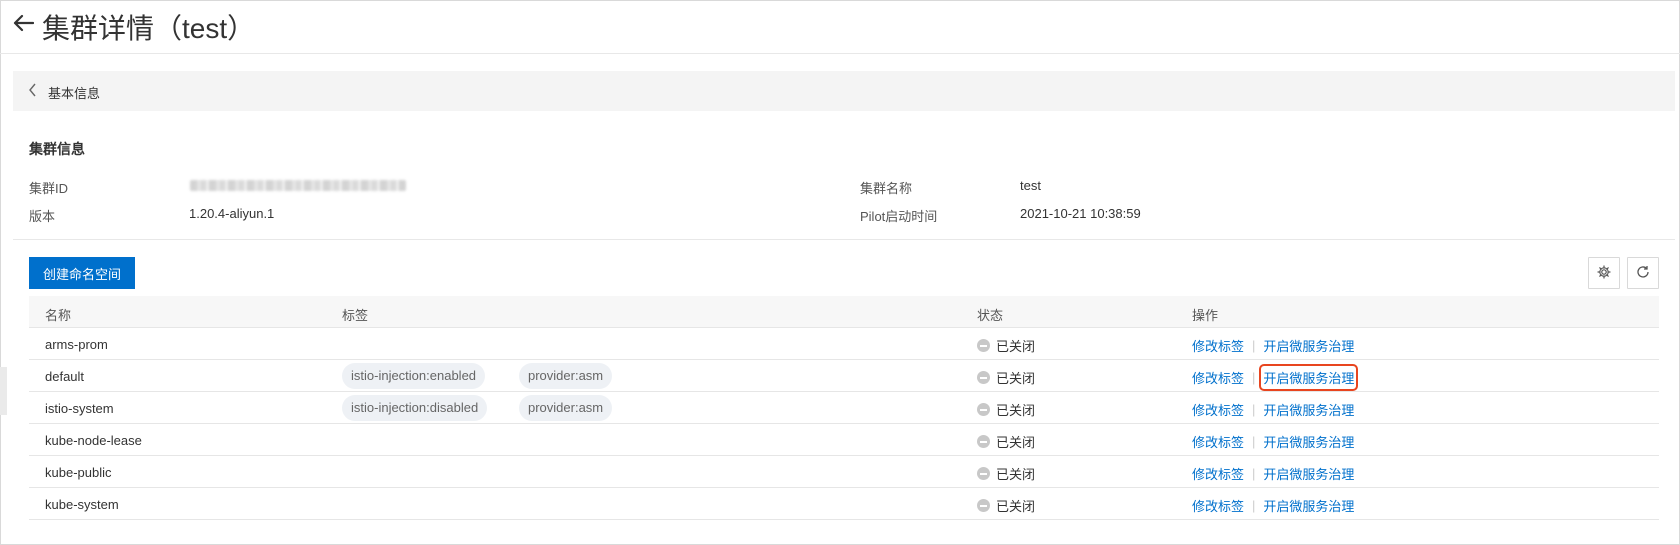 This screenshot has width=1680, height=545. What do you see at coordinates (78, 472) in the screenshot?
I see `namespace-name: kube-public` at bounding box center [78, 472].